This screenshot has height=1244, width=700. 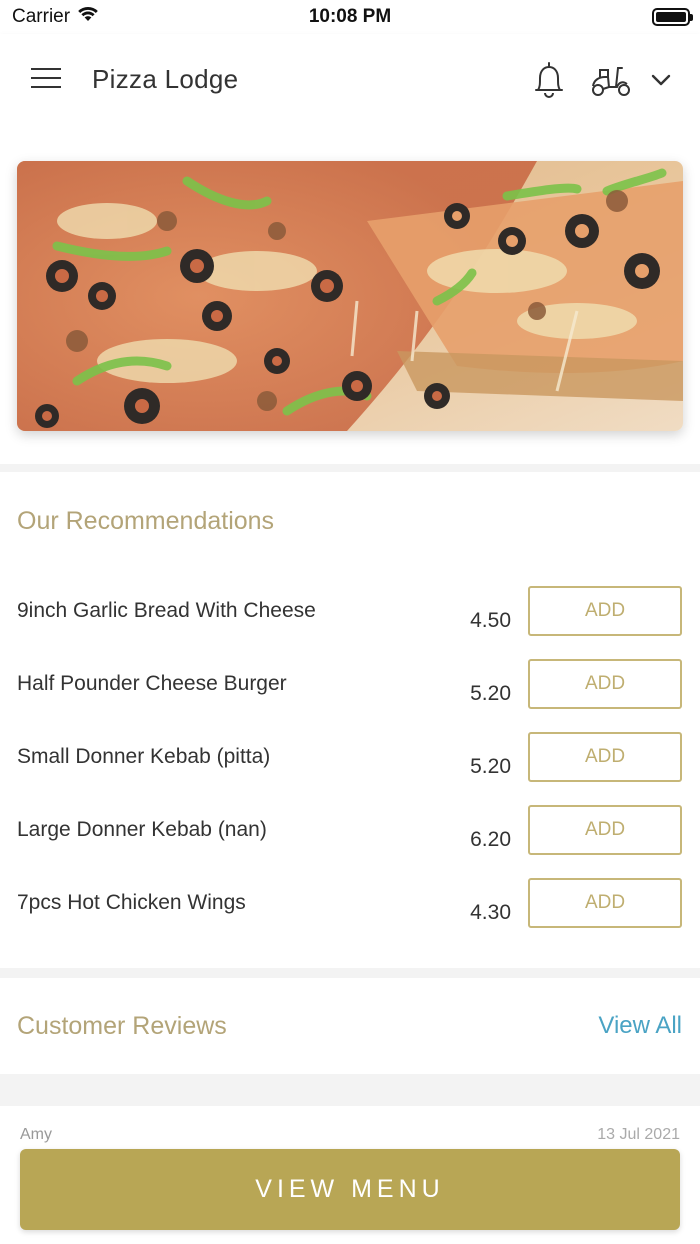 I want to click on status-bar: Carrier 10:08 PM, so click(x=350, y=17).